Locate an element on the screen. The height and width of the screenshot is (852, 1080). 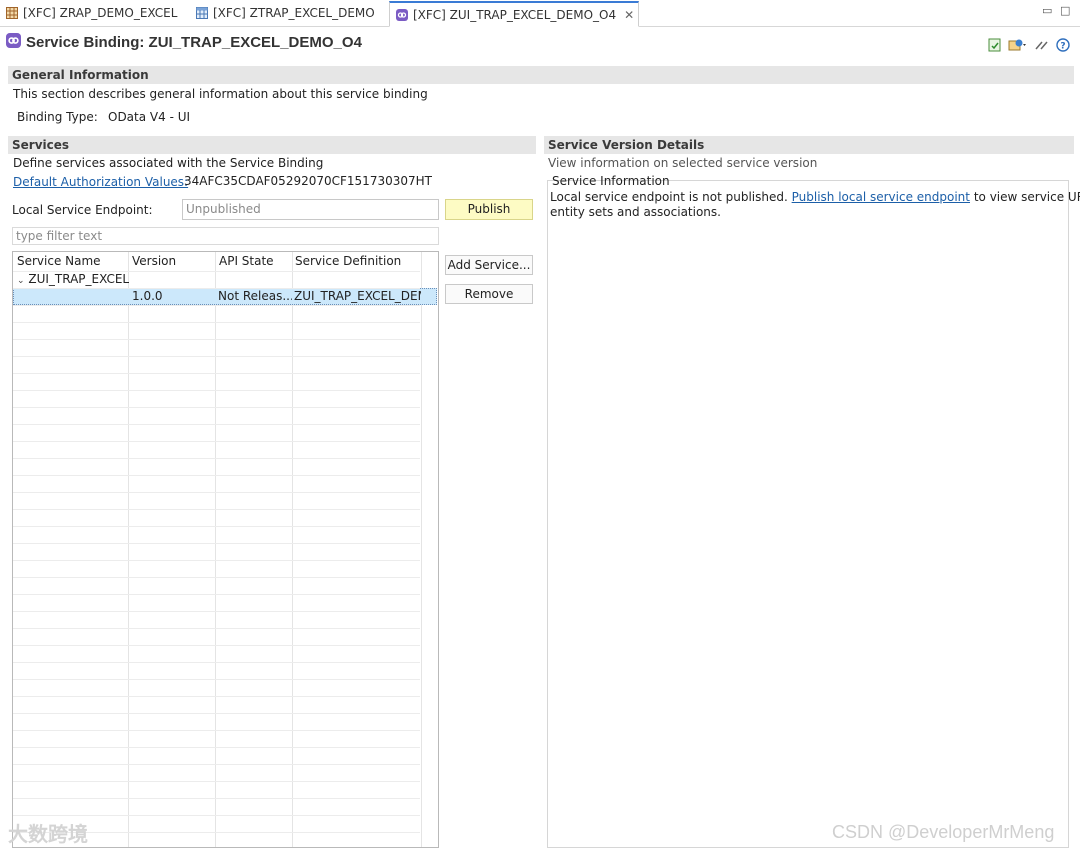
default-authorization-link: Default Authorization Values: is located at coordinates (100, 182).